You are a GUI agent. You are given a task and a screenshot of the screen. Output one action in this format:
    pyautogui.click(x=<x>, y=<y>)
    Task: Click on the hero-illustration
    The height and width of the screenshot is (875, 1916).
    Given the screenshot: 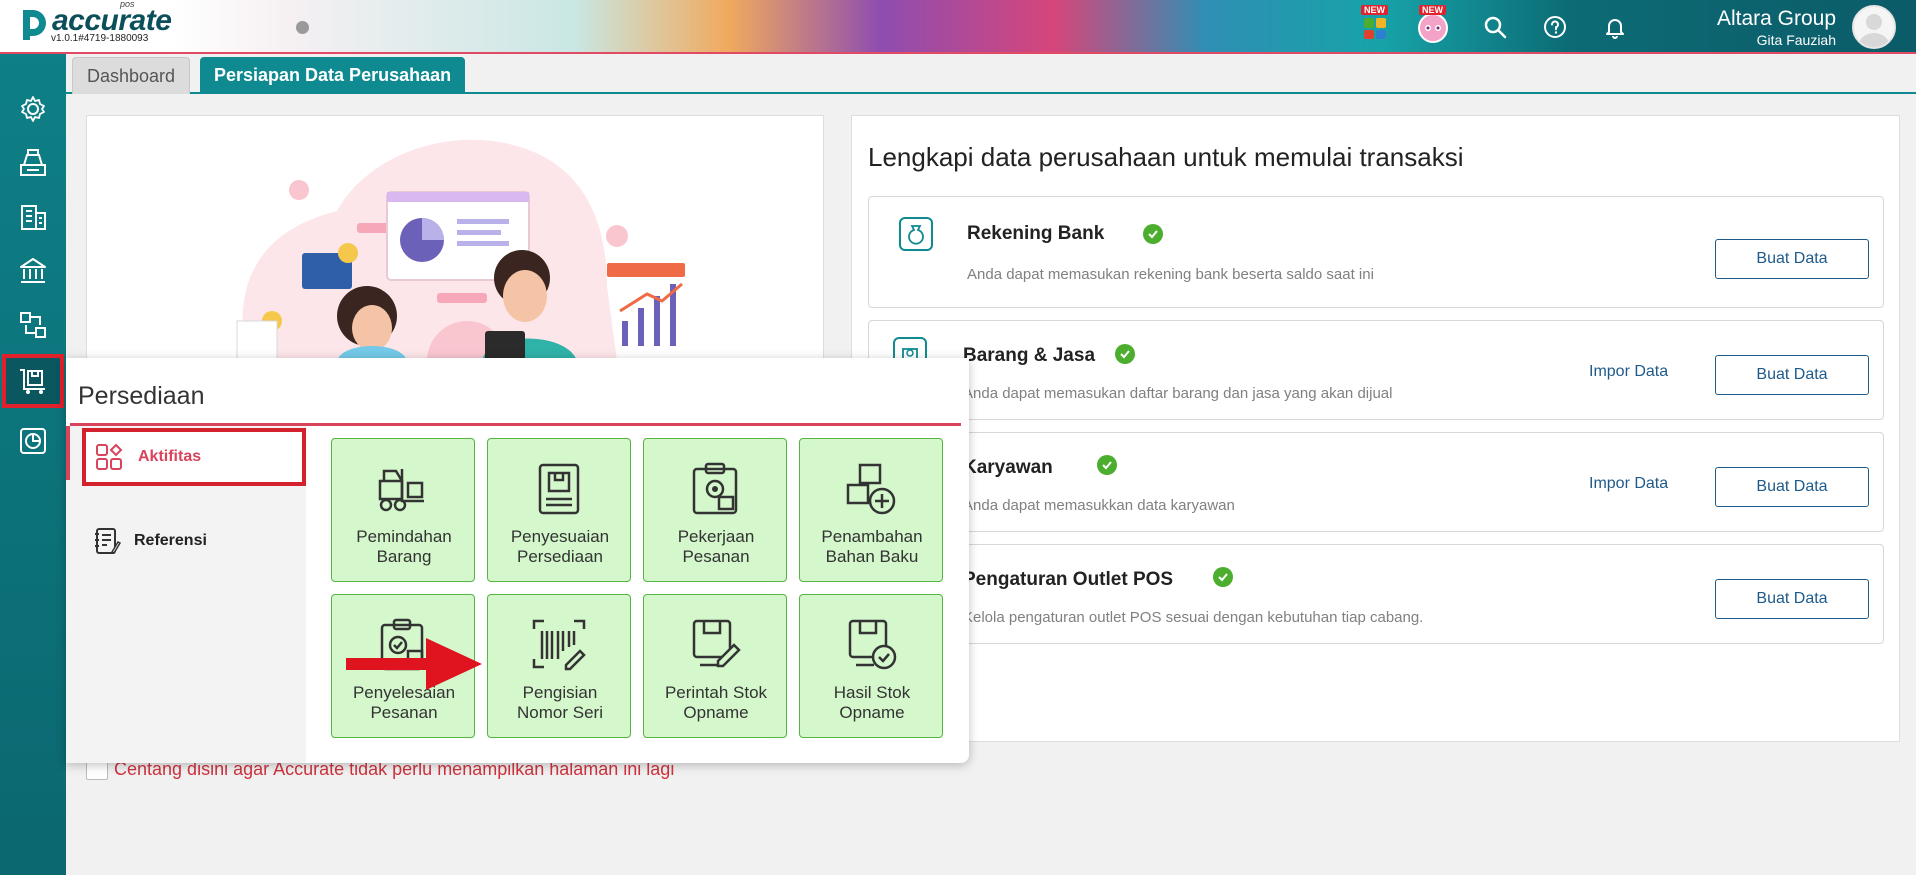 What is the action you would take?
    pyautogui.click(x=455, y=237)
    